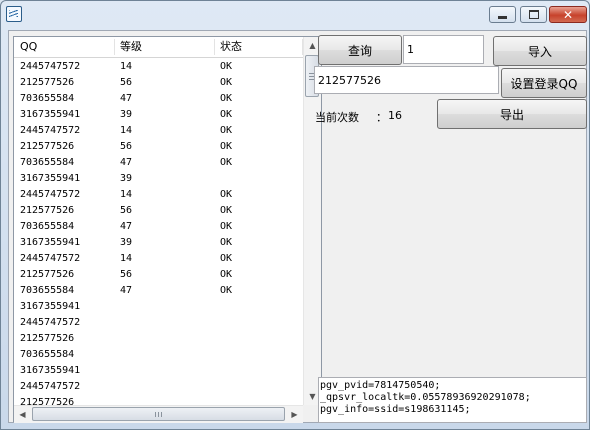  Describe the element at coordinates (502, 14) in the screenshot. I see `minimize-button` at that location.